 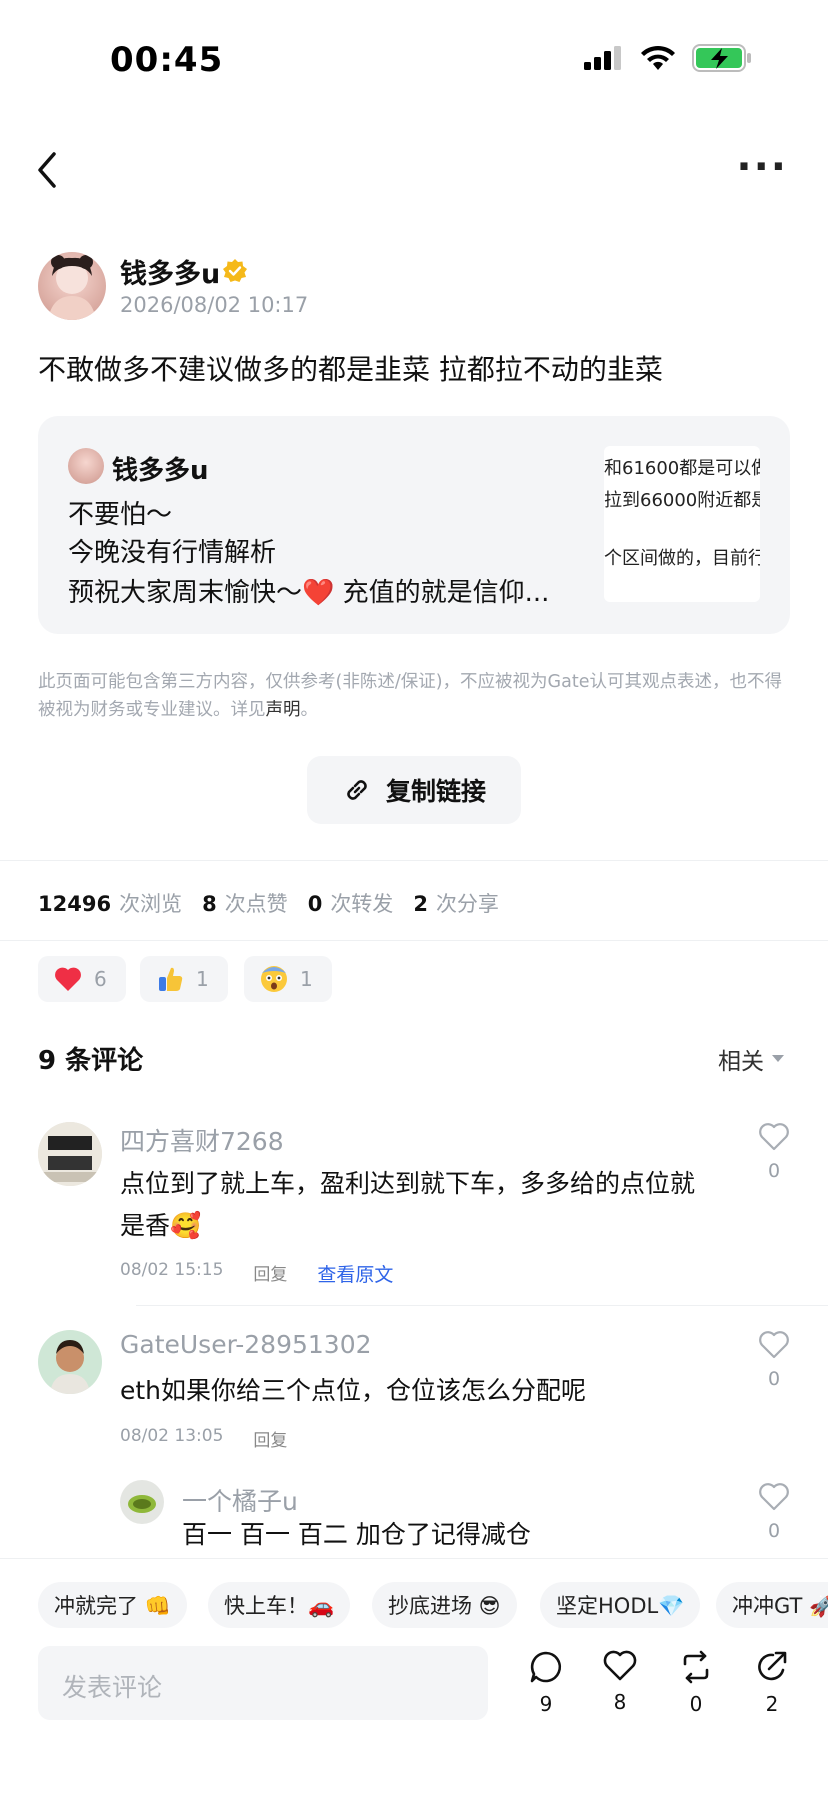 What do you see at coordinates (120, 515) in the screenshot?
I see `quoted-text-line: 不要怕～` at bounding box center [120, 515].